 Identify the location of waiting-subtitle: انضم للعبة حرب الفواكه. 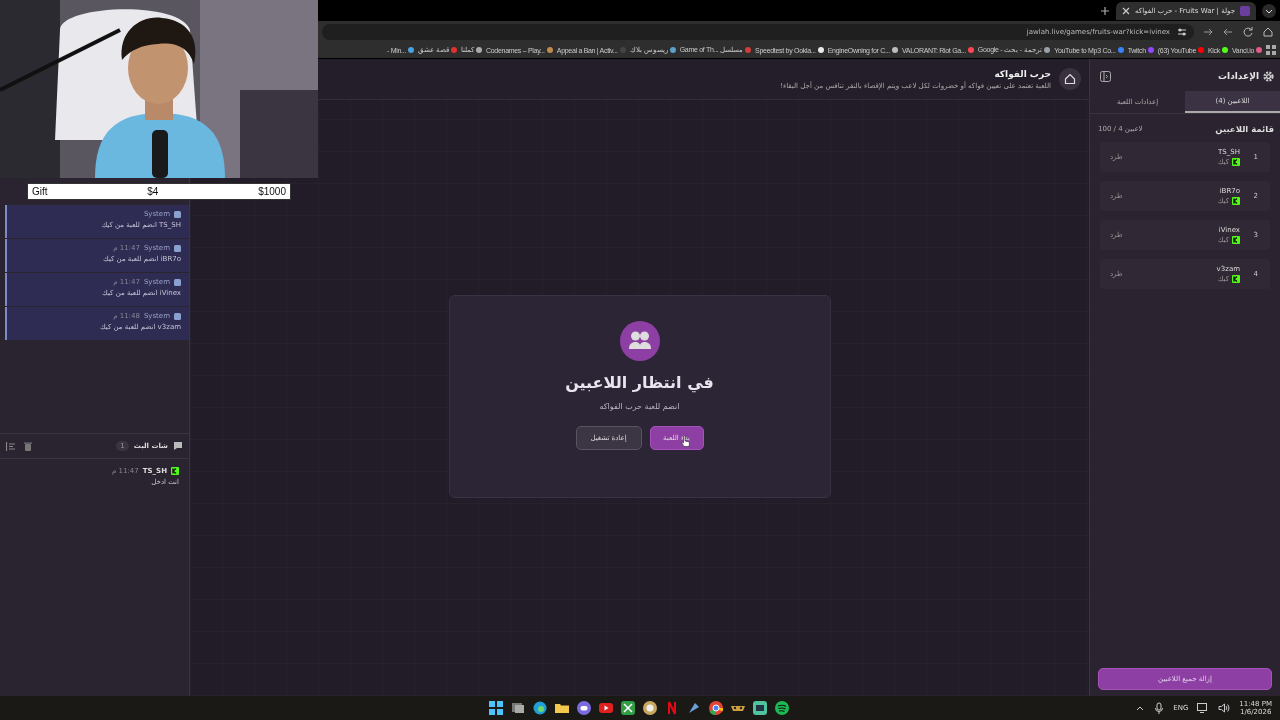
(639, 406).